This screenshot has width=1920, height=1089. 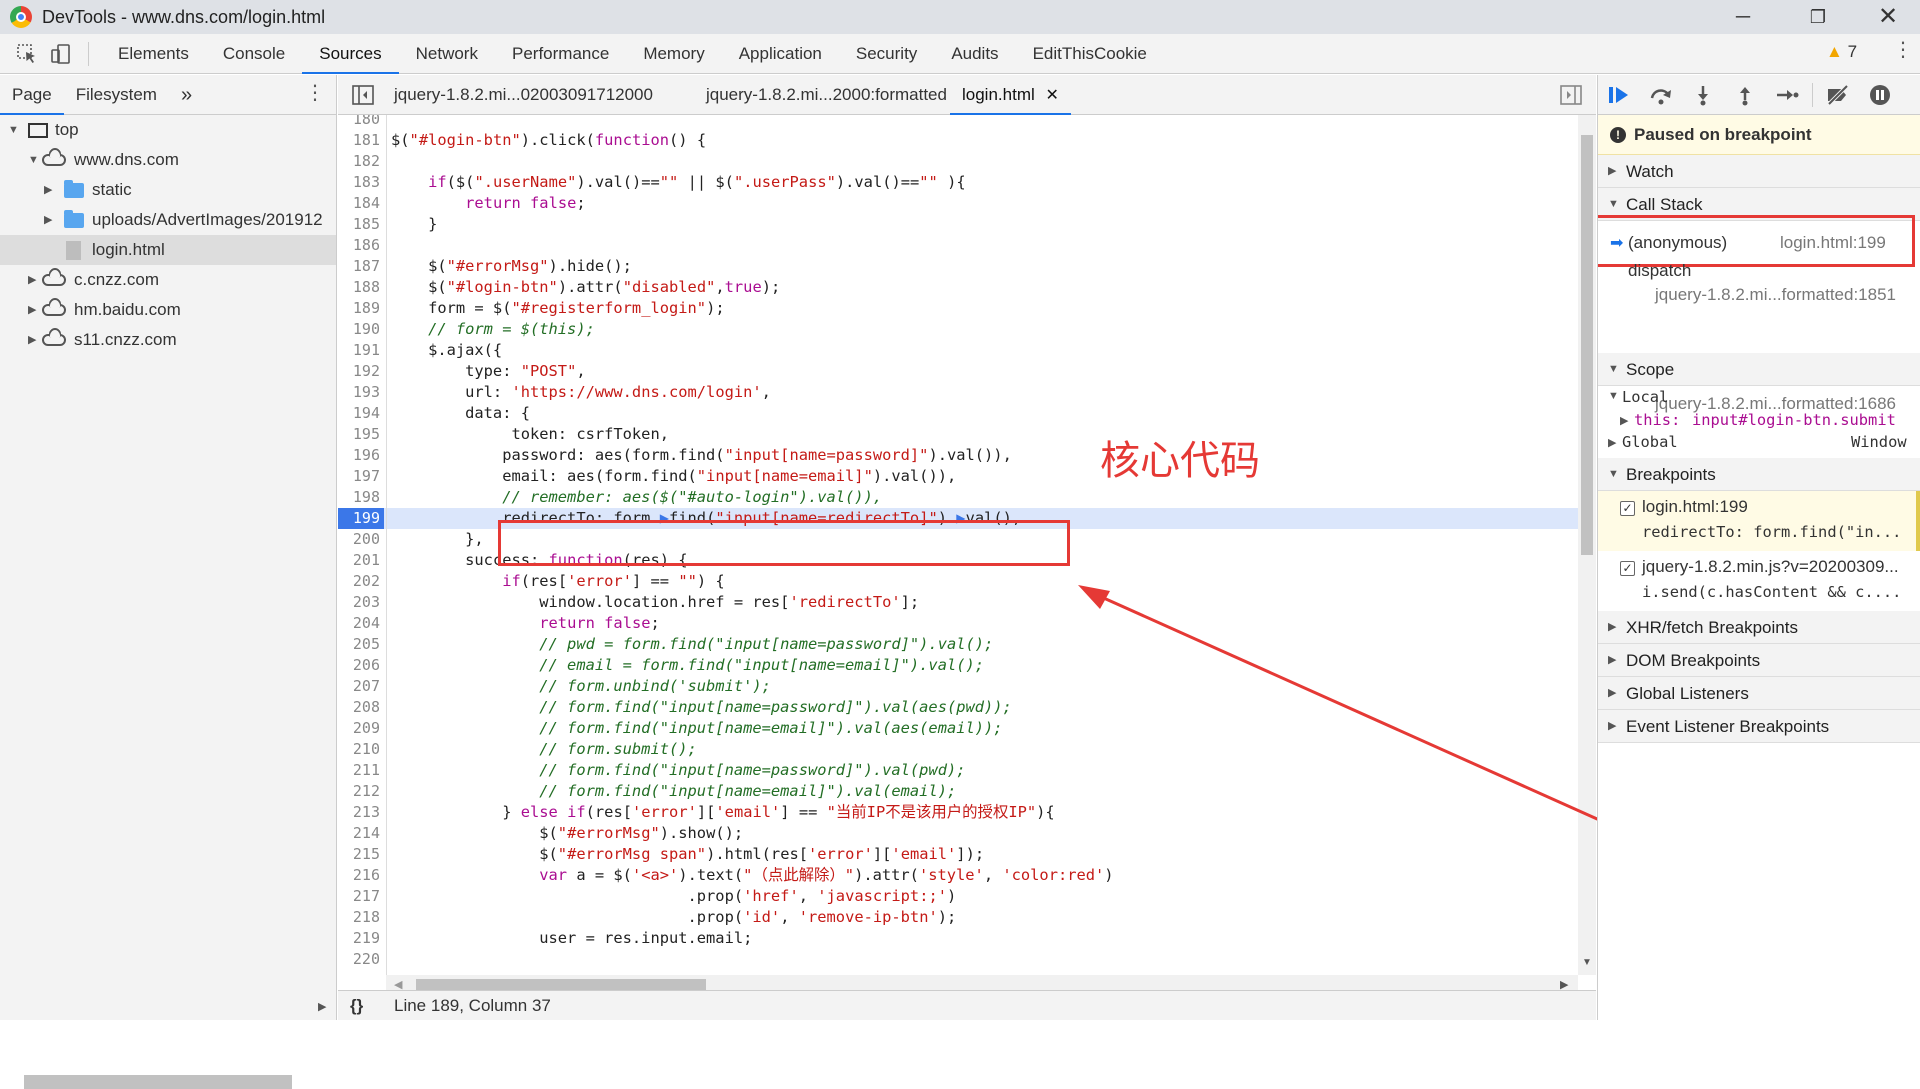 What do you see at coordinates (523, 95) in the screenshot?
I see `tab-jquery-min: jquery-1.8.2.mi...02003091712000` at bounding box center [523, 95].